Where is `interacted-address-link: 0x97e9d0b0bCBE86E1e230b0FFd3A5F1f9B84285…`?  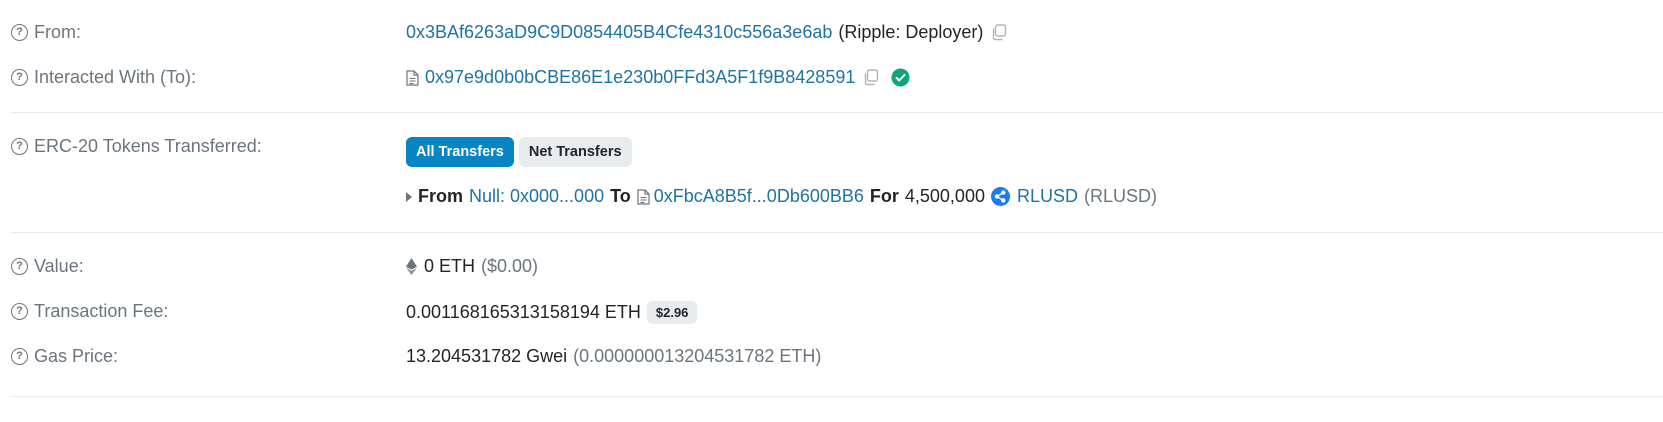 interacted-address-link: 0x97e9d0b0bCBE86E1e230b0FFd3A5F1f9B84285… is located at coordinates (640, 77).